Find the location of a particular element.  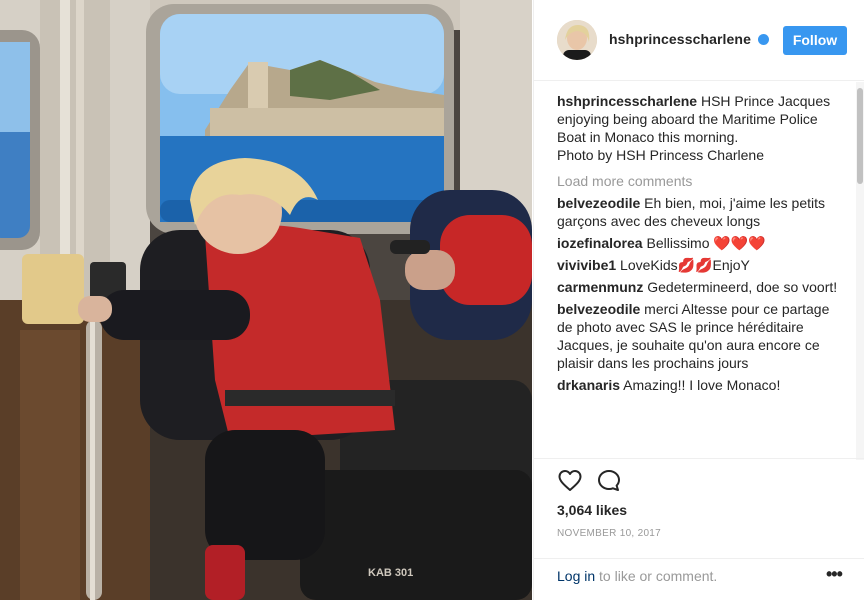

comment-item: iozefinalorea Bellissimo ❤️❤️❤️ is located at coordinates (701, 243).